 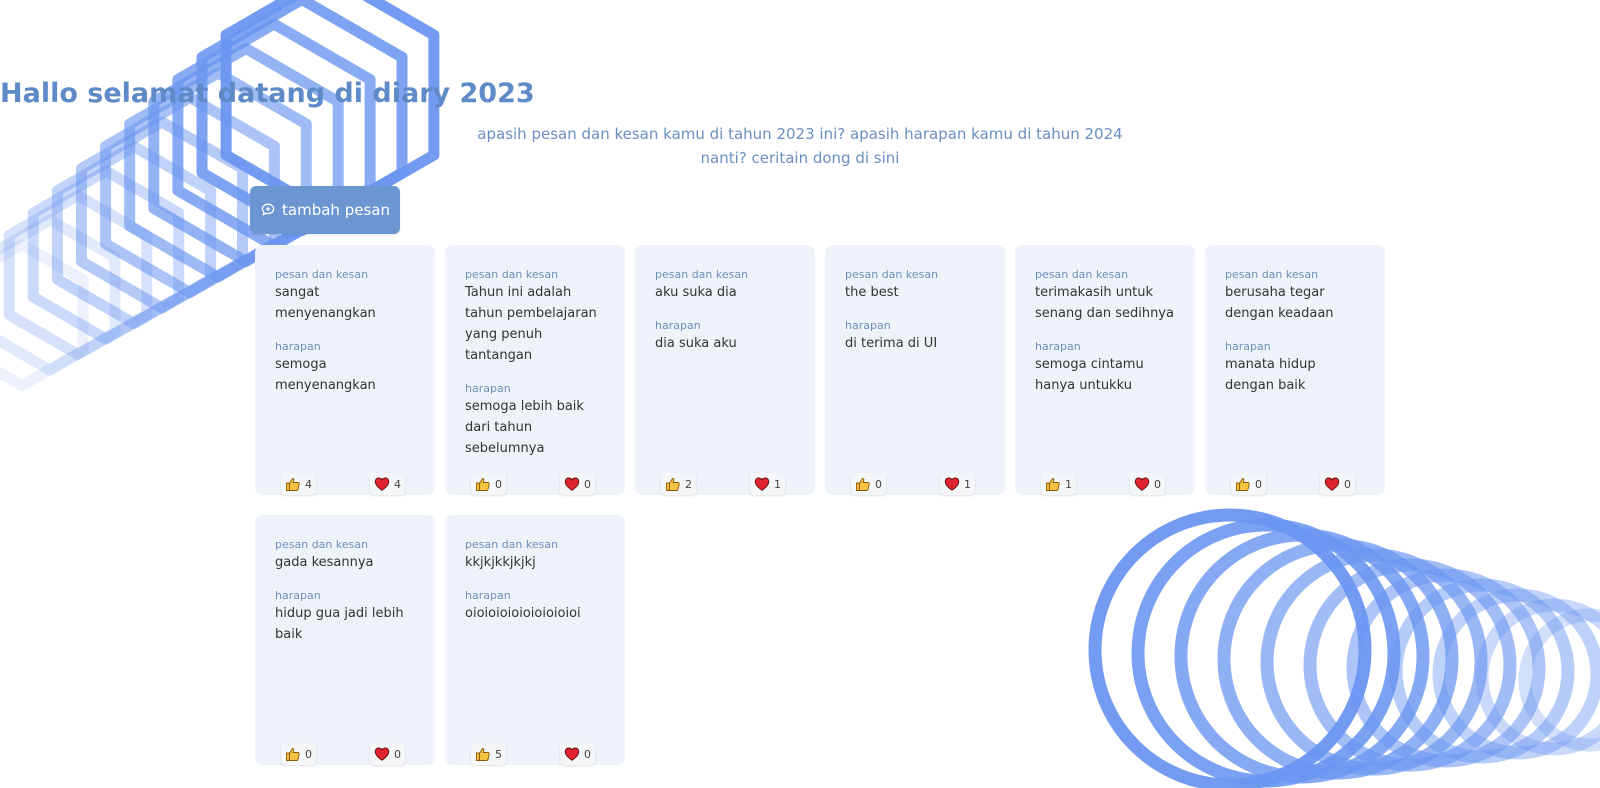 I want to click on love-count: 4, so click(x=397, y=484).